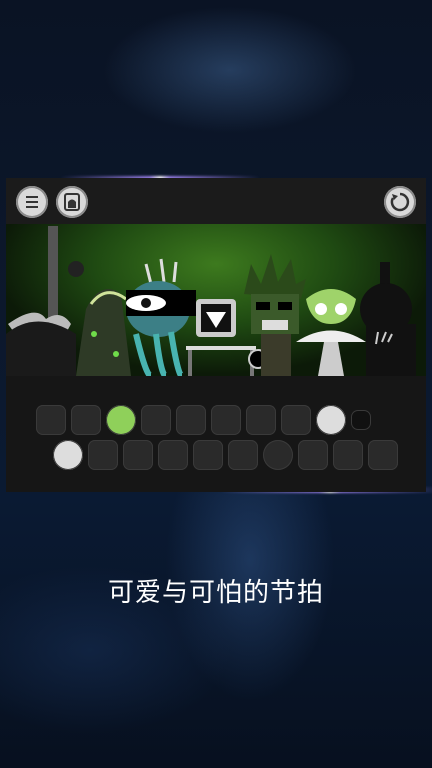 The height and width of the screenshot is (768, 432). Describe the element at coordinates (261, 420) in the screenshot. I see `whisk-icon` at that location.